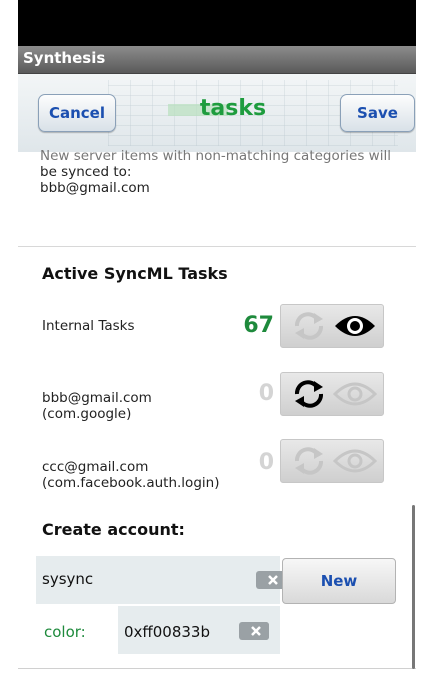 The height and width of the screenshot is (679, 421). What do you see at coordinates (68, 579) in the screenshot?
I see `account-name-value: sysync` at bounding box center [68, 579].